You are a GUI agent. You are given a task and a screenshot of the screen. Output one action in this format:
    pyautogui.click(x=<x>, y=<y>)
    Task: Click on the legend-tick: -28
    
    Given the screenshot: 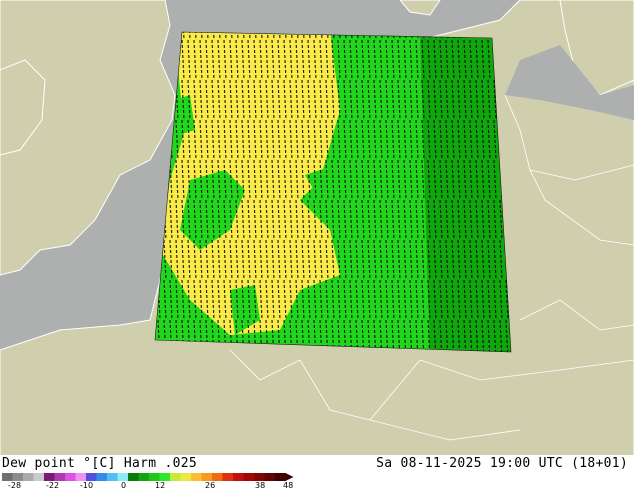 What is the action you would take?
    pyautogui.click(x=15, y=485)
    